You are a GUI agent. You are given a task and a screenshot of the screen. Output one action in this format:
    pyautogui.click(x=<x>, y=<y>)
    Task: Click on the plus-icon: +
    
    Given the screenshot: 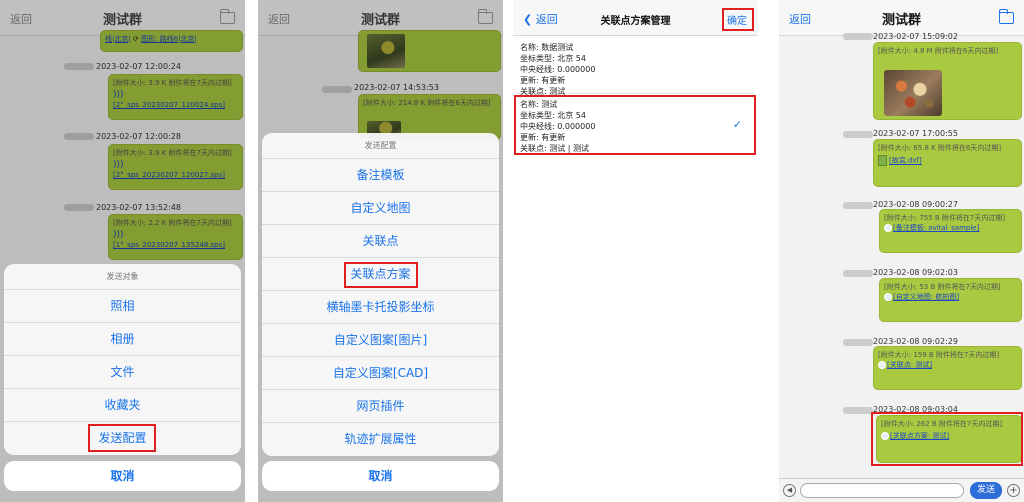 What is the action you would take?
    pyautogui.click(x=1013, y=490)
    